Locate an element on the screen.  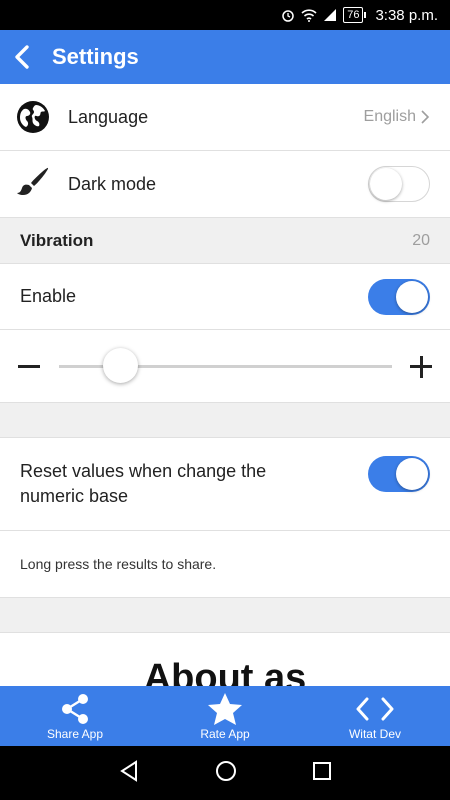
witat-dev-button: Witat Dev is located at coordinates (375, 716).